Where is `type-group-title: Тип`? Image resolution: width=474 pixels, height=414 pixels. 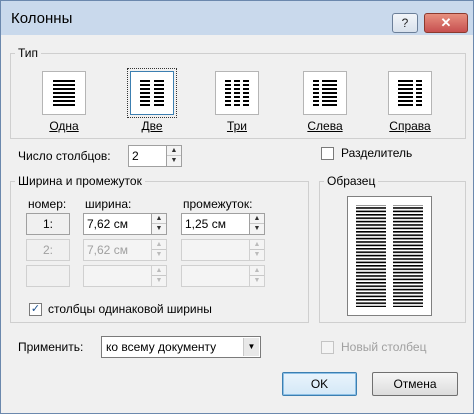 type-group-title: Тип is located at coordinates (28, 53).